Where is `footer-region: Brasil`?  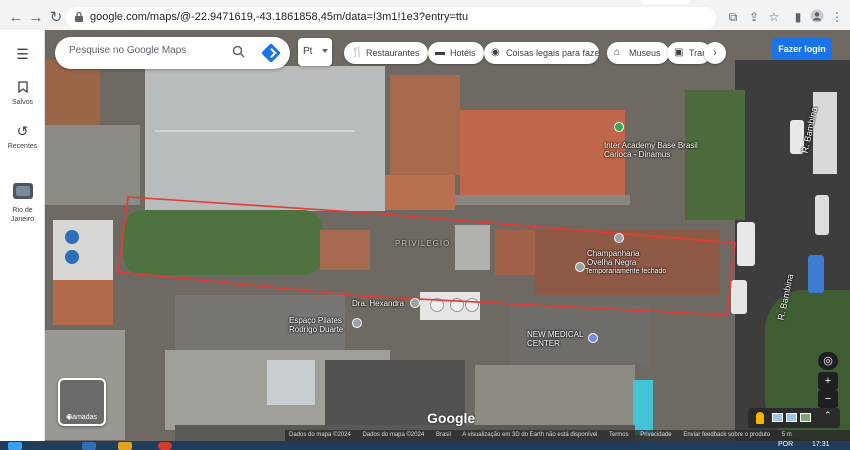 footer-region: Brasil is located at coordinates (443, 435).